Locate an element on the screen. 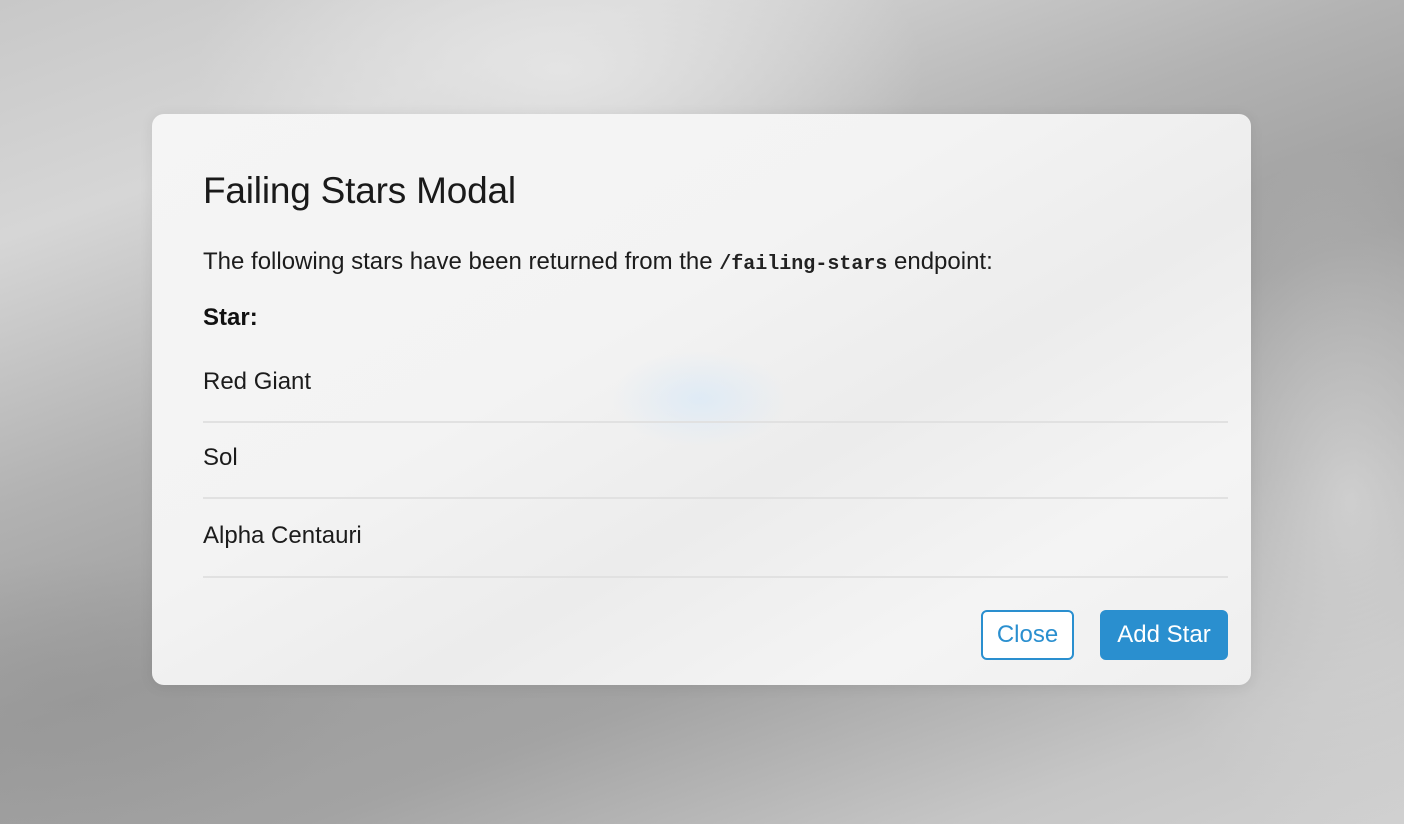 Image resolution: width=1404 pixels, height=824 pixels. endpoint-code: /failing-stars is located at coordinates (803, 264).